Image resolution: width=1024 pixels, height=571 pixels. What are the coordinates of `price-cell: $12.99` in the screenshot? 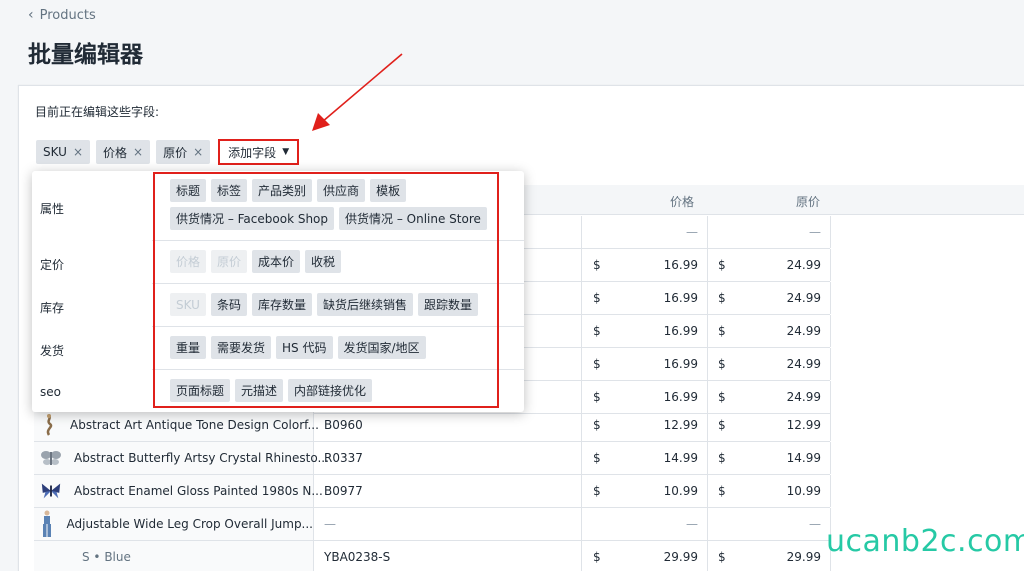 It's located at (645, 425).